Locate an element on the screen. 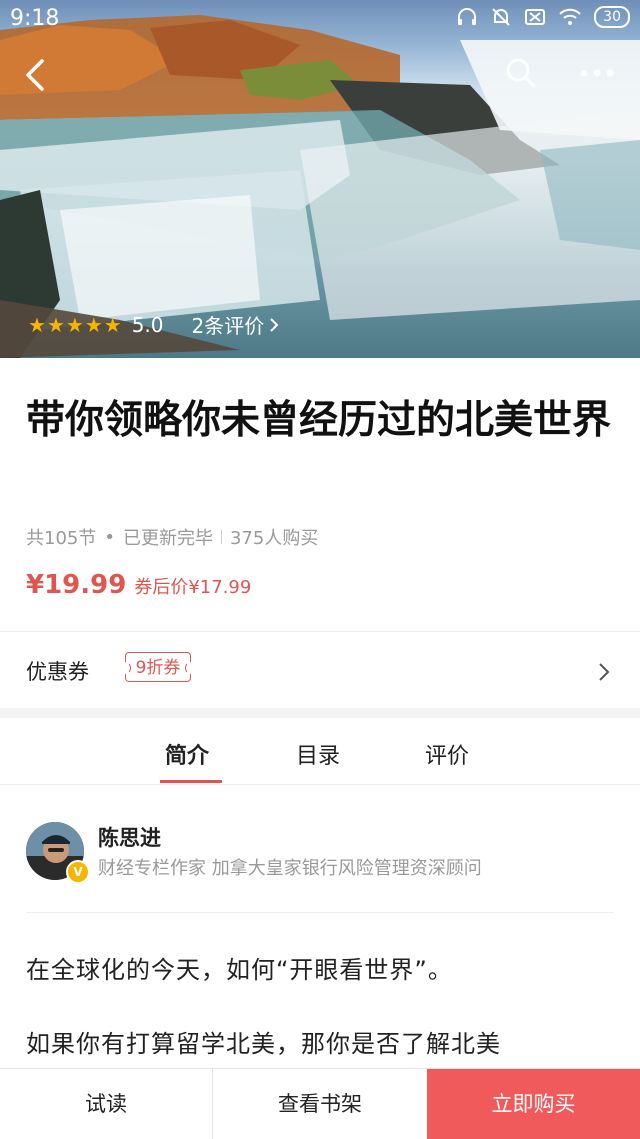 This screenshot has width=640, height=1139. wifi-icon is located at coordinates (570, 16).